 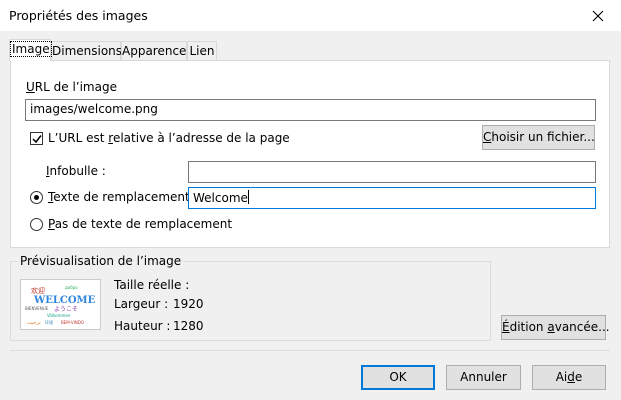 What do you see at coordinates (64, 300) in the screenshot?
I see `svg-text: WELCOME` at bounding box center [64, 300].